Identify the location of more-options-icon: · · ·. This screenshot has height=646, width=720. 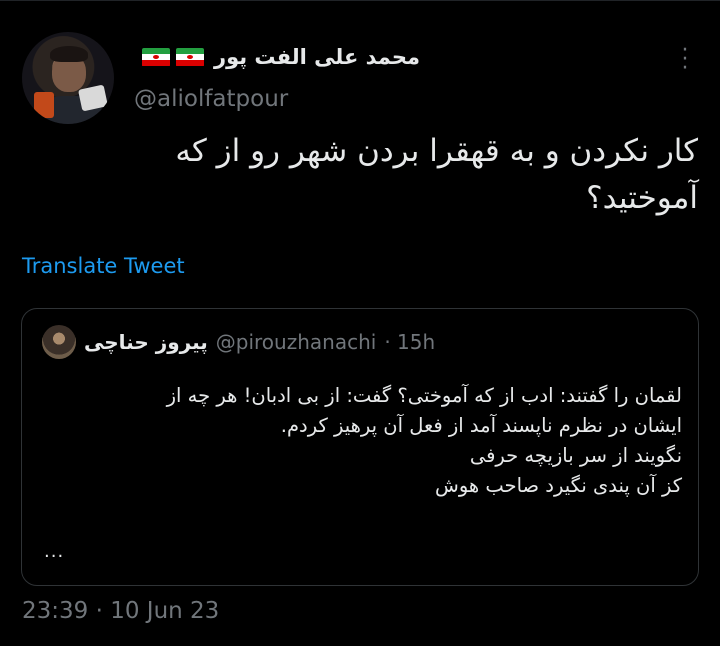
(685, 60).